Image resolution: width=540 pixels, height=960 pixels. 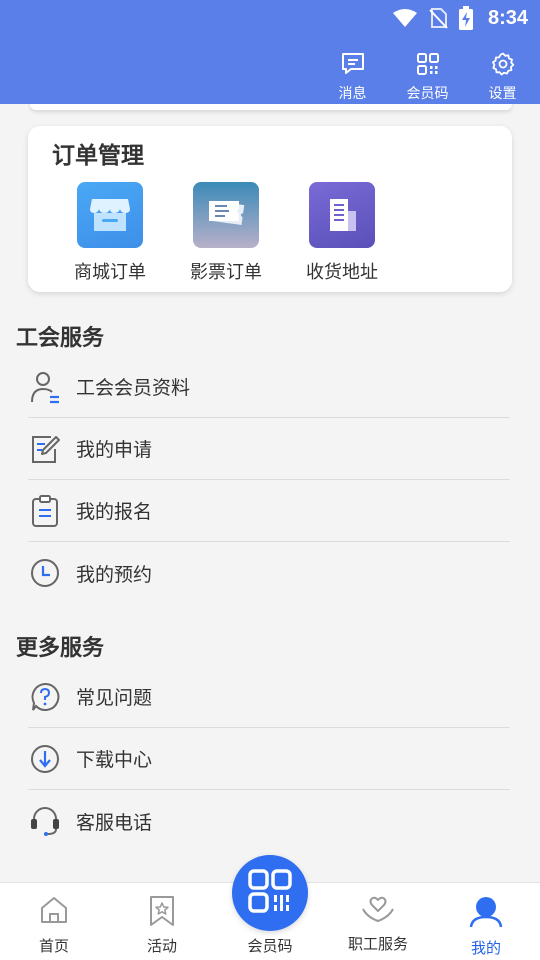 I want to click on messages-label: 消息, so click(x=352, y=94).